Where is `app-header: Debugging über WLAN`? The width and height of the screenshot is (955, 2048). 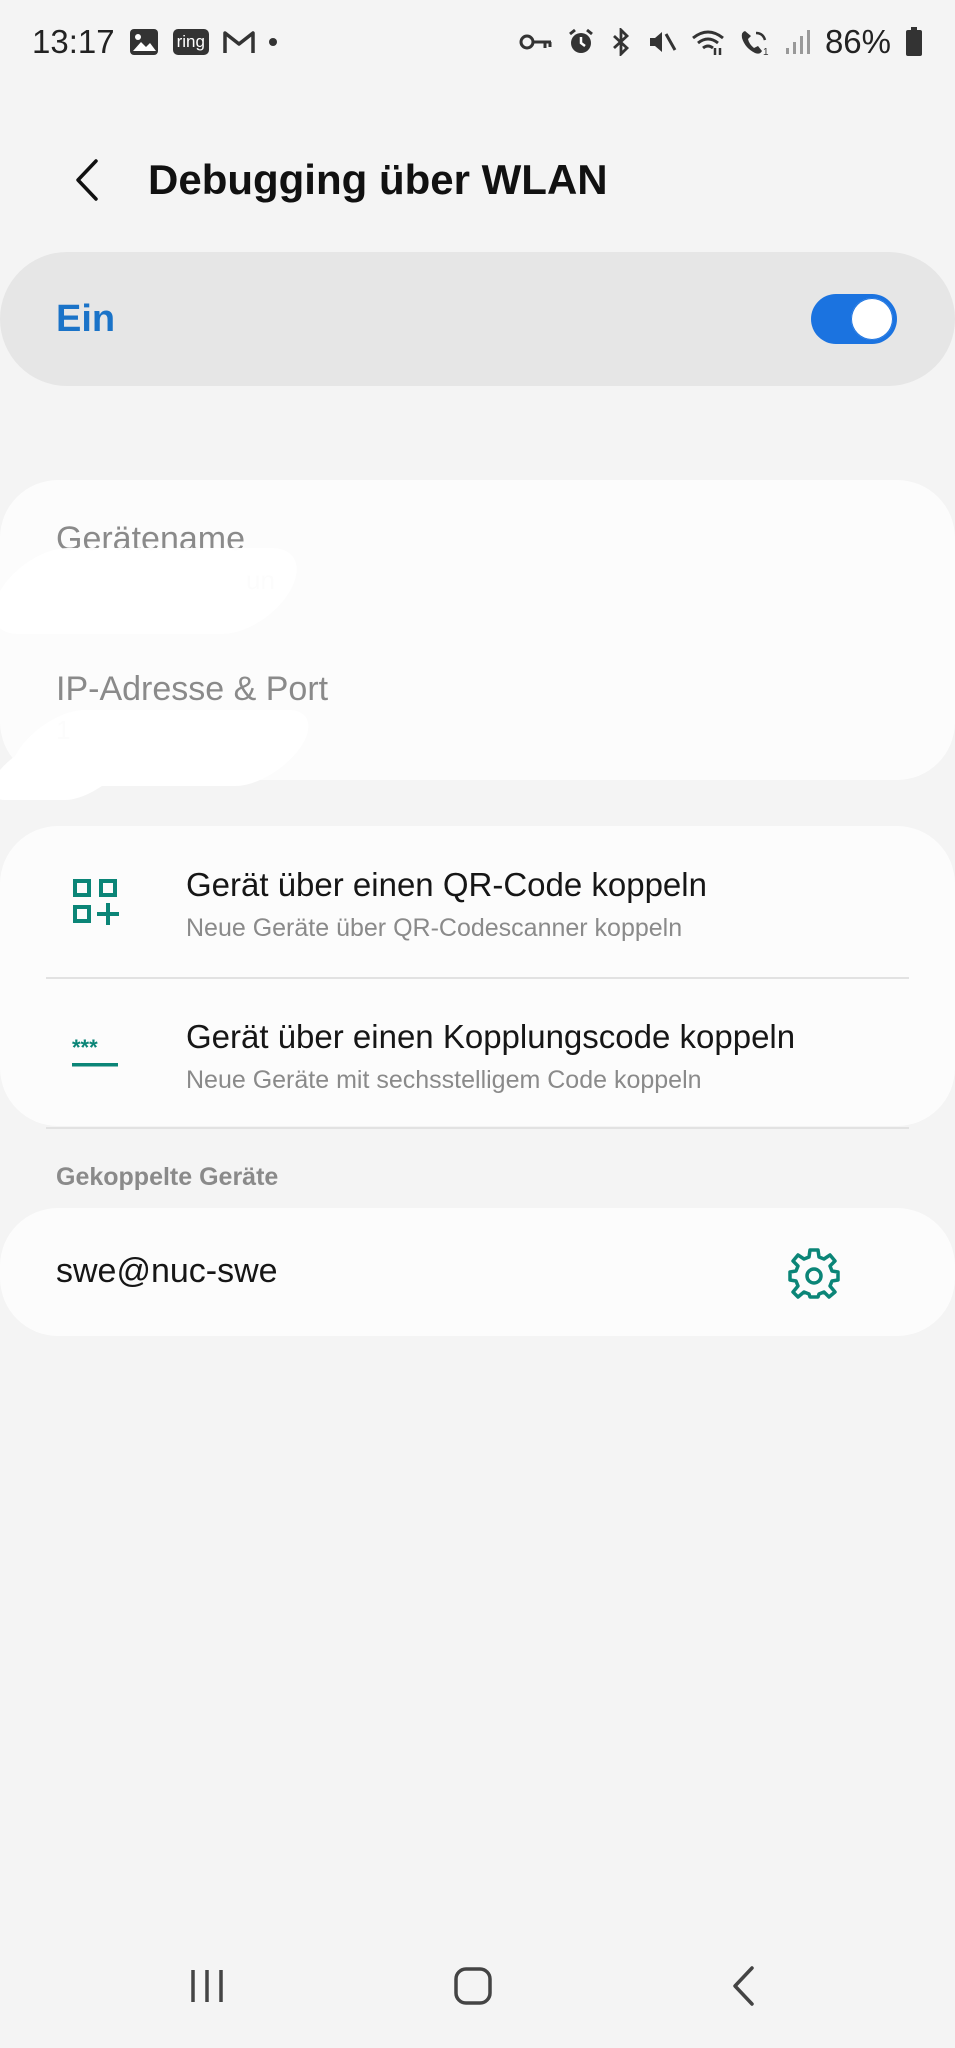
app-header: Debugging über WLAN is located at coordinates (477, 180).